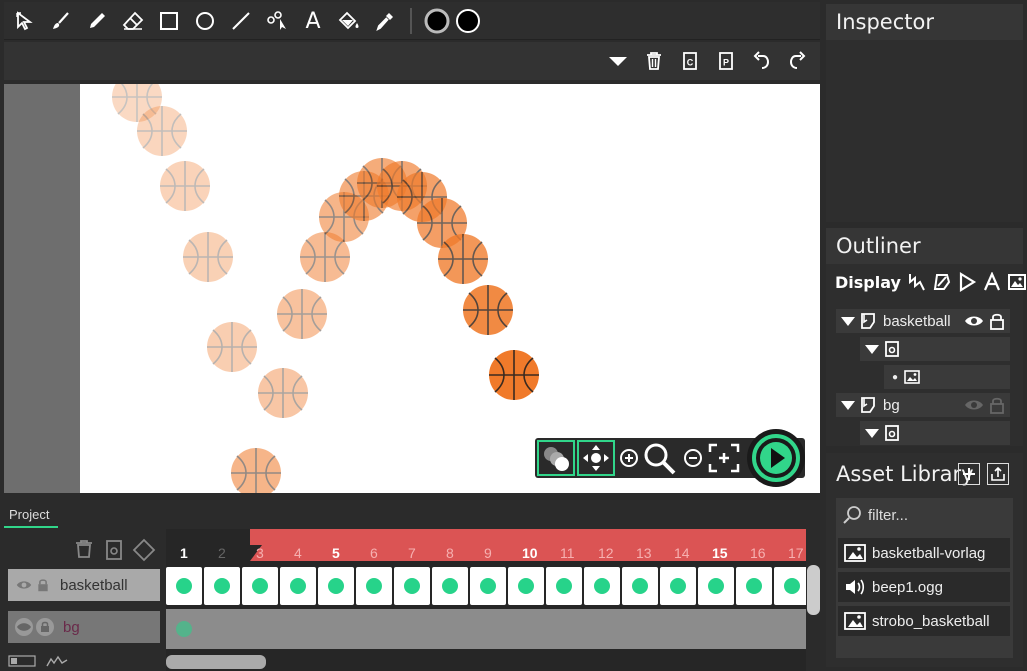 This screenshot has height=671, width=1027. What do you see at coordinates (567, 553) in the screenshot?
I see `frame-number: 11` at bounding box center [567, 553].